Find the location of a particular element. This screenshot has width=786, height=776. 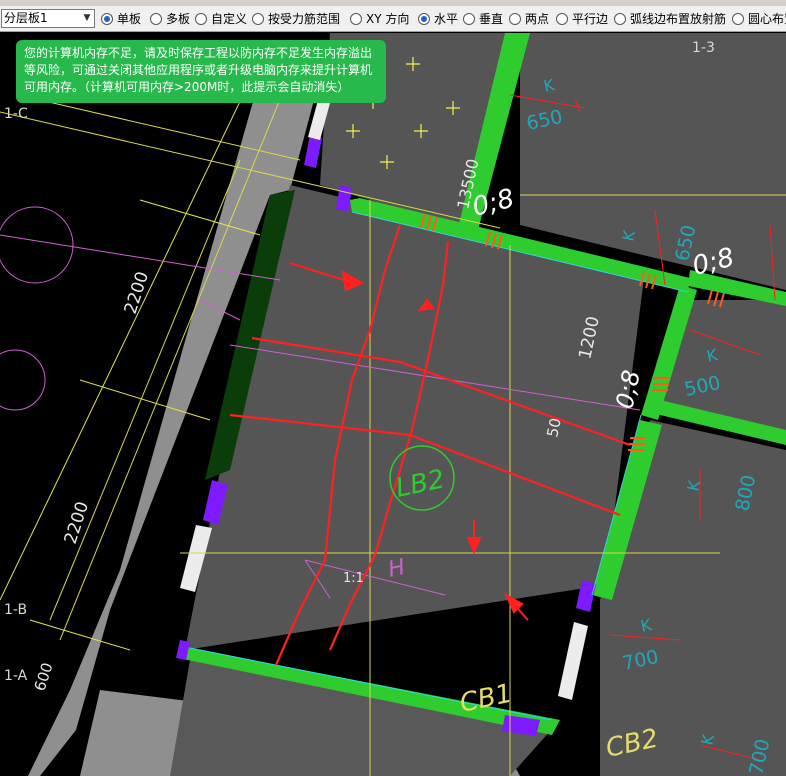

option-xy-direction: XY 方向 is located at coordinates (379, 19).